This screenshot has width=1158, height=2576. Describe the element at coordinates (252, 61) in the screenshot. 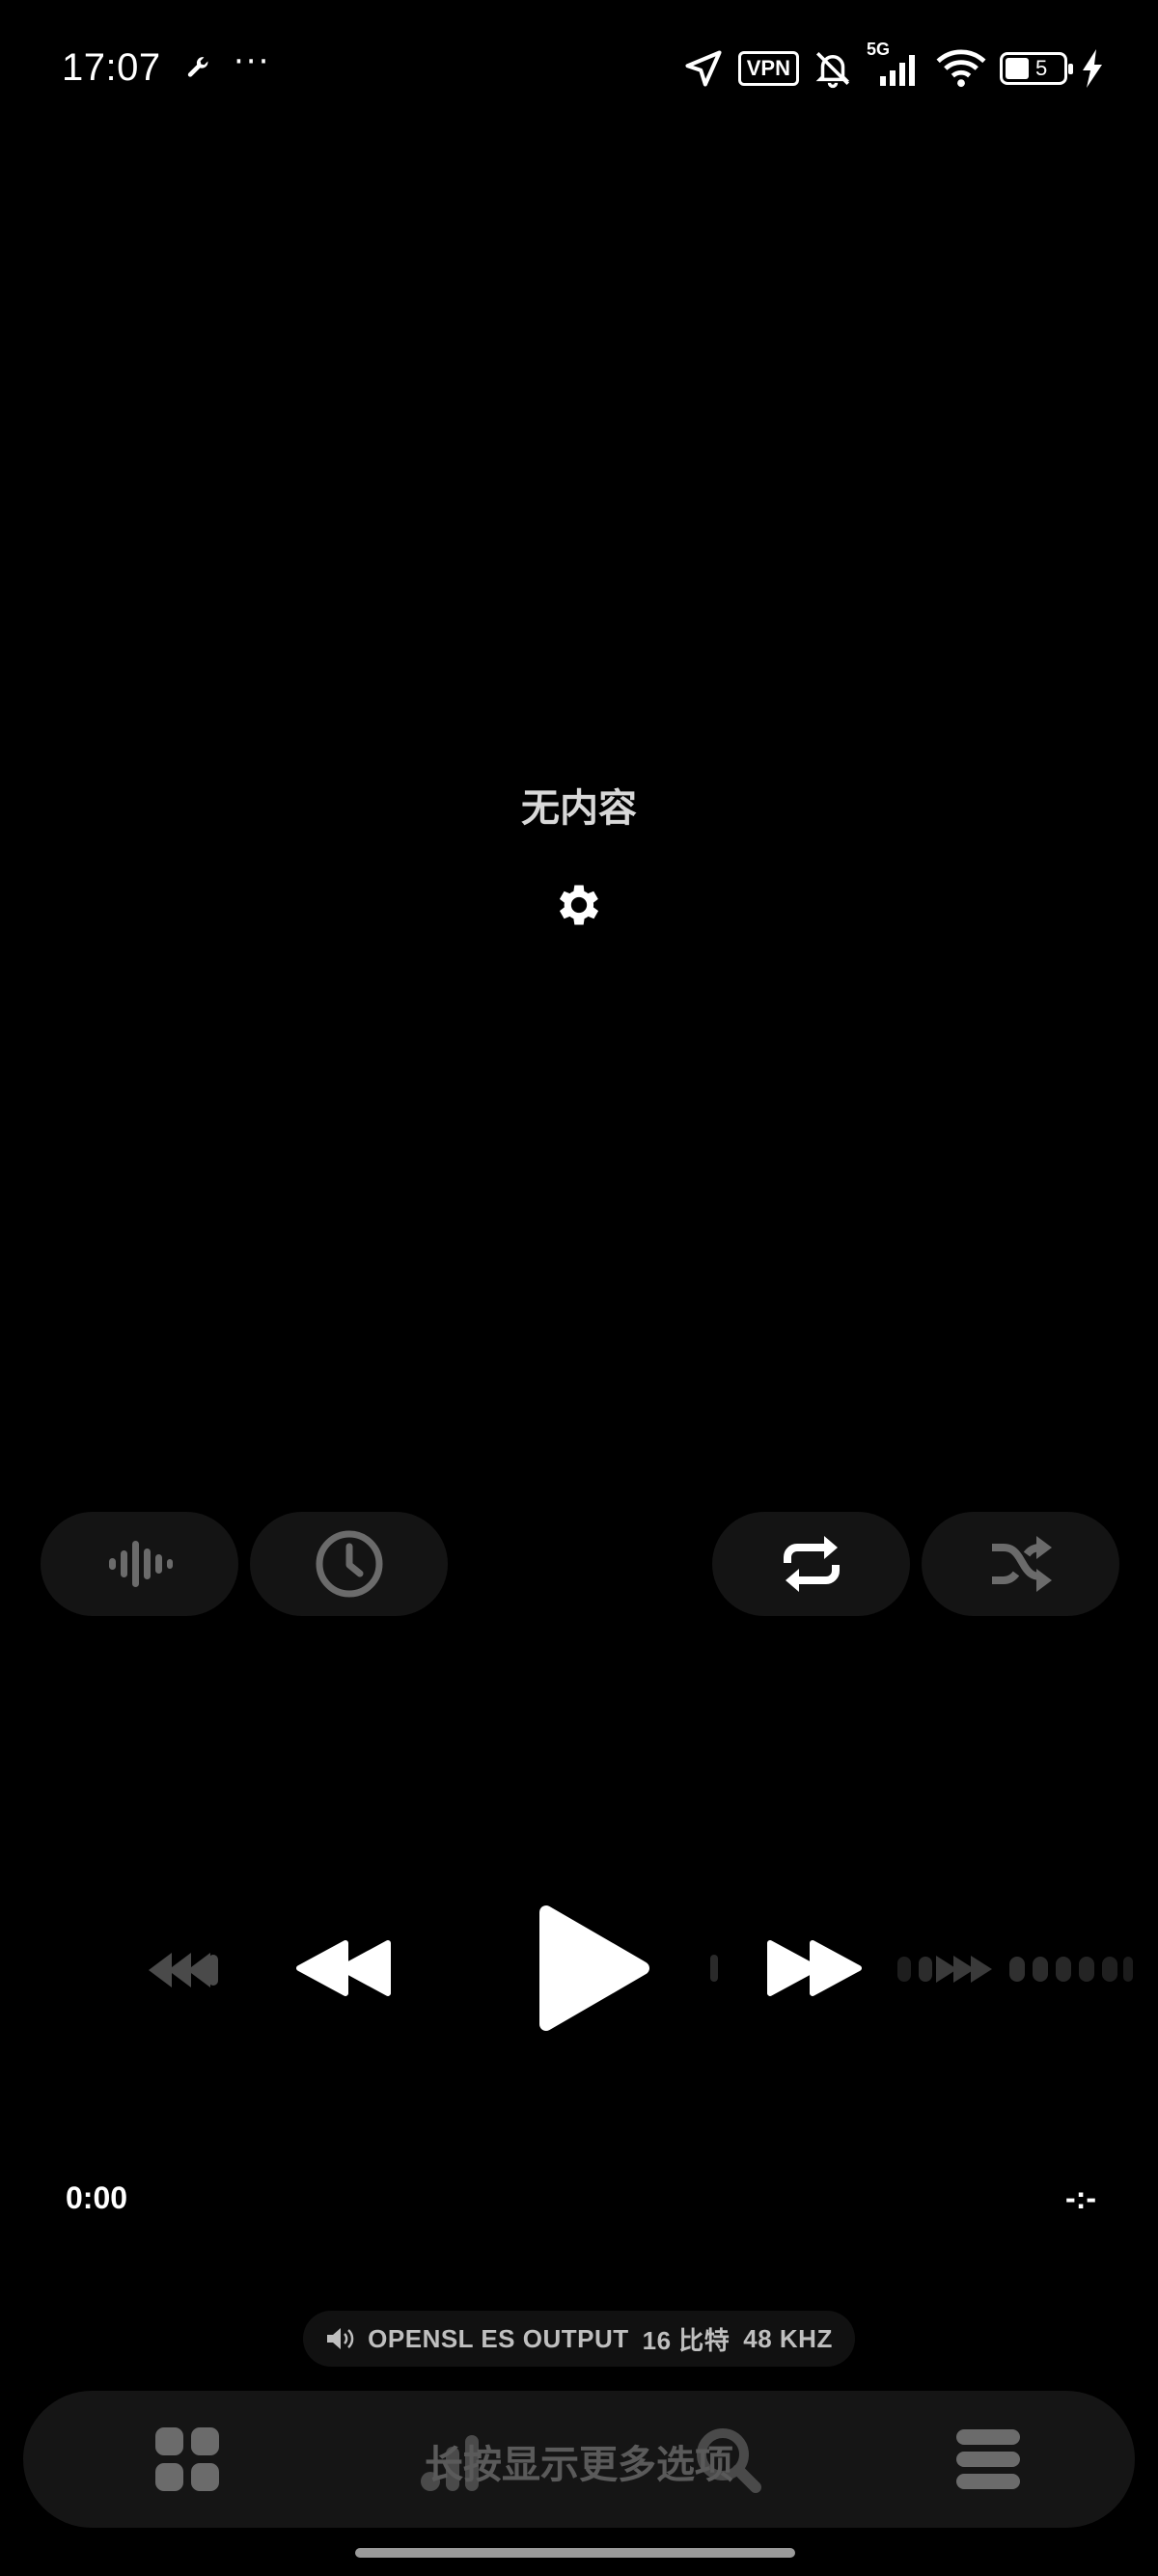

I see `more-notifications-icon: ···` at that location.